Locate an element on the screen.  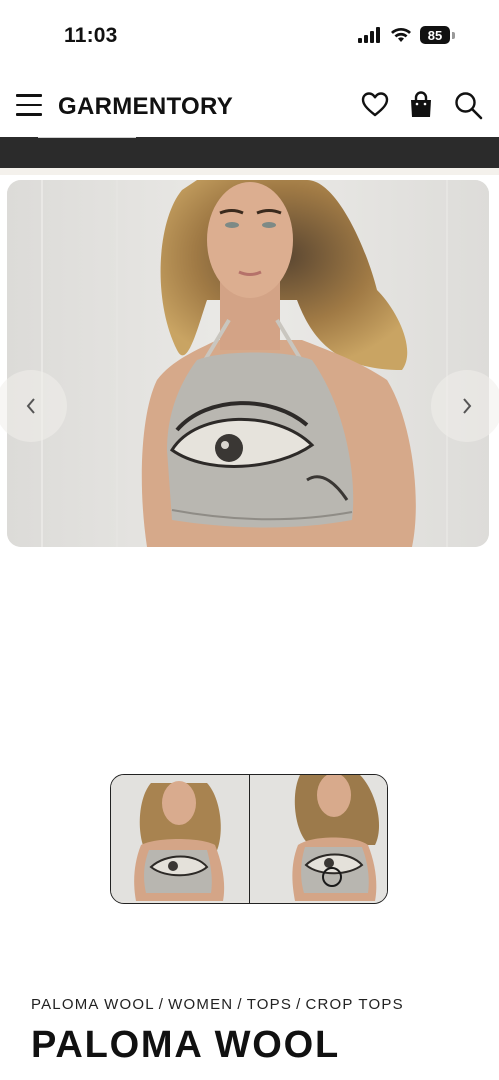
chevron-right-icon is located at coordinates (467, 406).